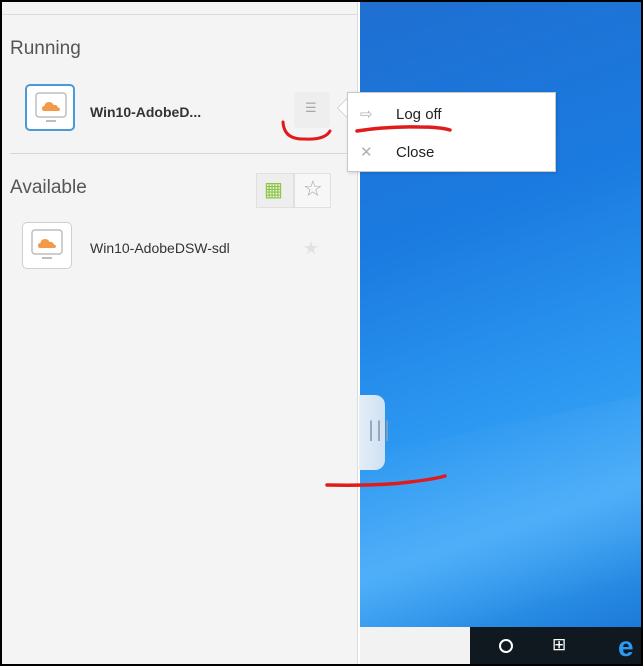 The height and width of the screenshot is (666, 643). Describe the element at coordinates (451, 114) in the screenshot. I see `menu-item-log-off: ⇨ Log off` at that location.